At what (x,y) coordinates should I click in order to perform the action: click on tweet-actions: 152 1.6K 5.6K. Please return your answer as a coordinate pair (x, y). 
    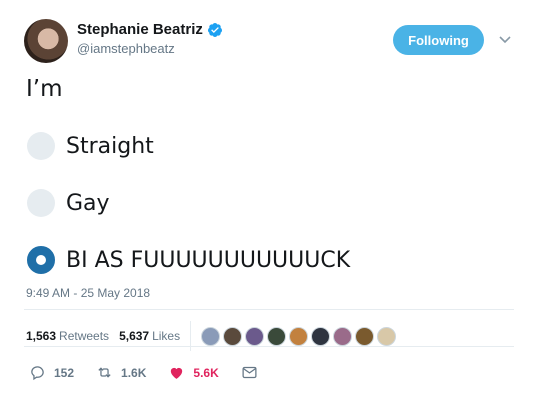
    Looking at the image, I should click on (158, 372).